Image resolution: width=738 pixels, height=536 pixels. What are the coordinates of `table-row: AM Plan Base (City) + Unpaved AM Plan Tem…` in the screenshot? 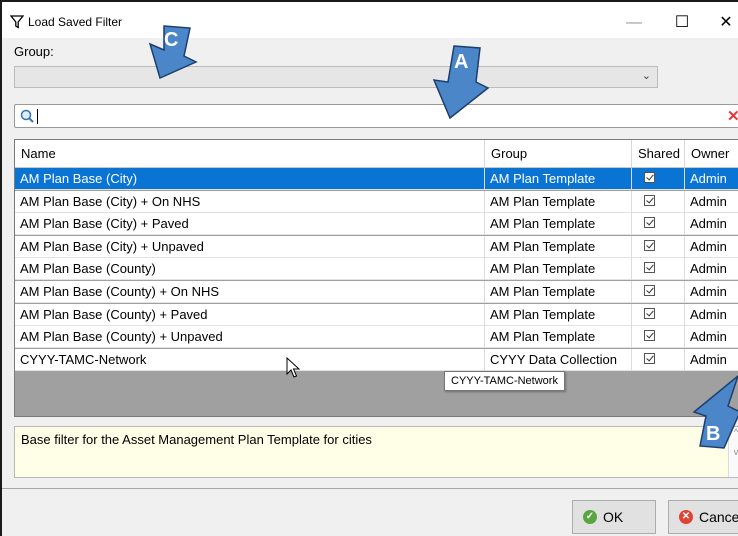 It's located at (376, 246).